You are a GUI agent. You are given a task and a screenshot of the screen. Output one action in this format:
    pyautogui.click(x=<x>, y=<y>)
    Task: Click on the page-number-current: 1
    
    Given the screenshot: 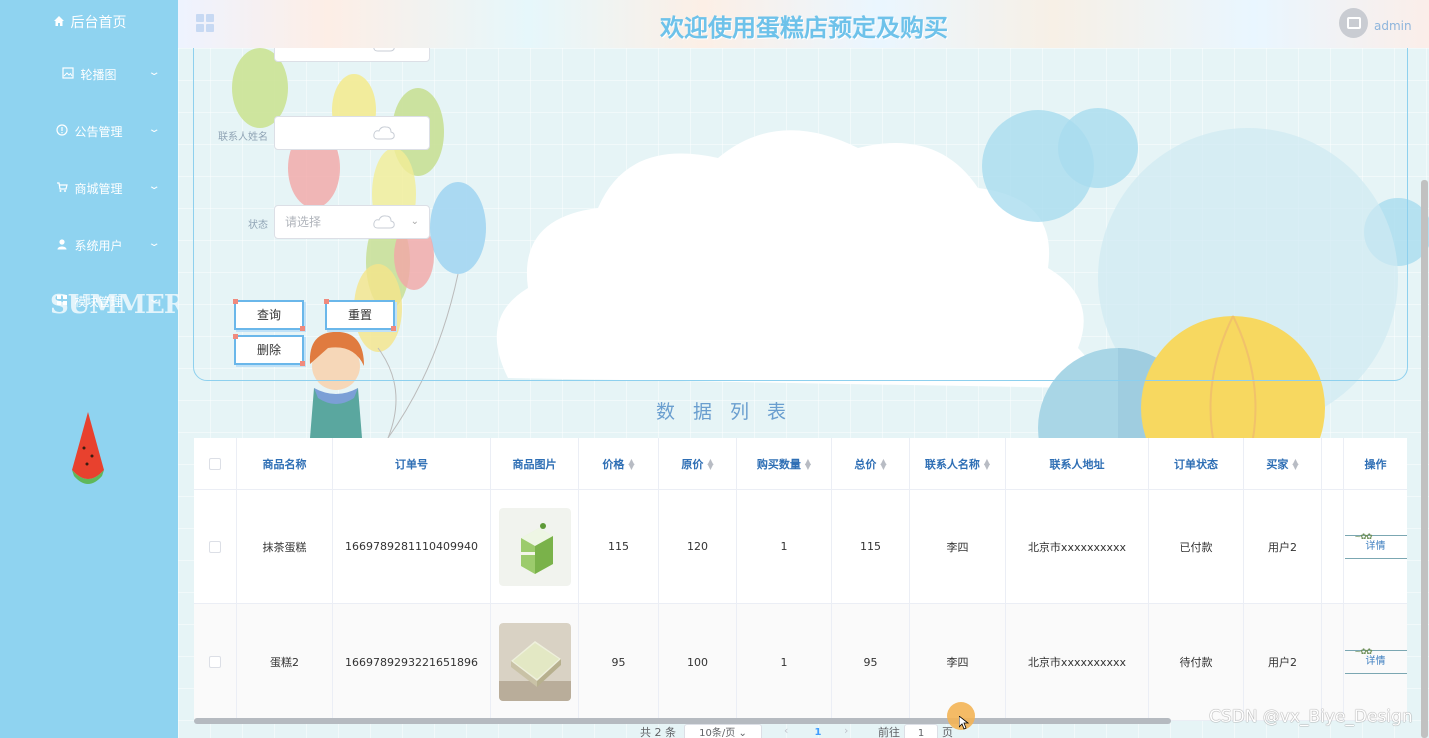 What is the action you would take?
    pyautogui.click(x=818, y=731)
    